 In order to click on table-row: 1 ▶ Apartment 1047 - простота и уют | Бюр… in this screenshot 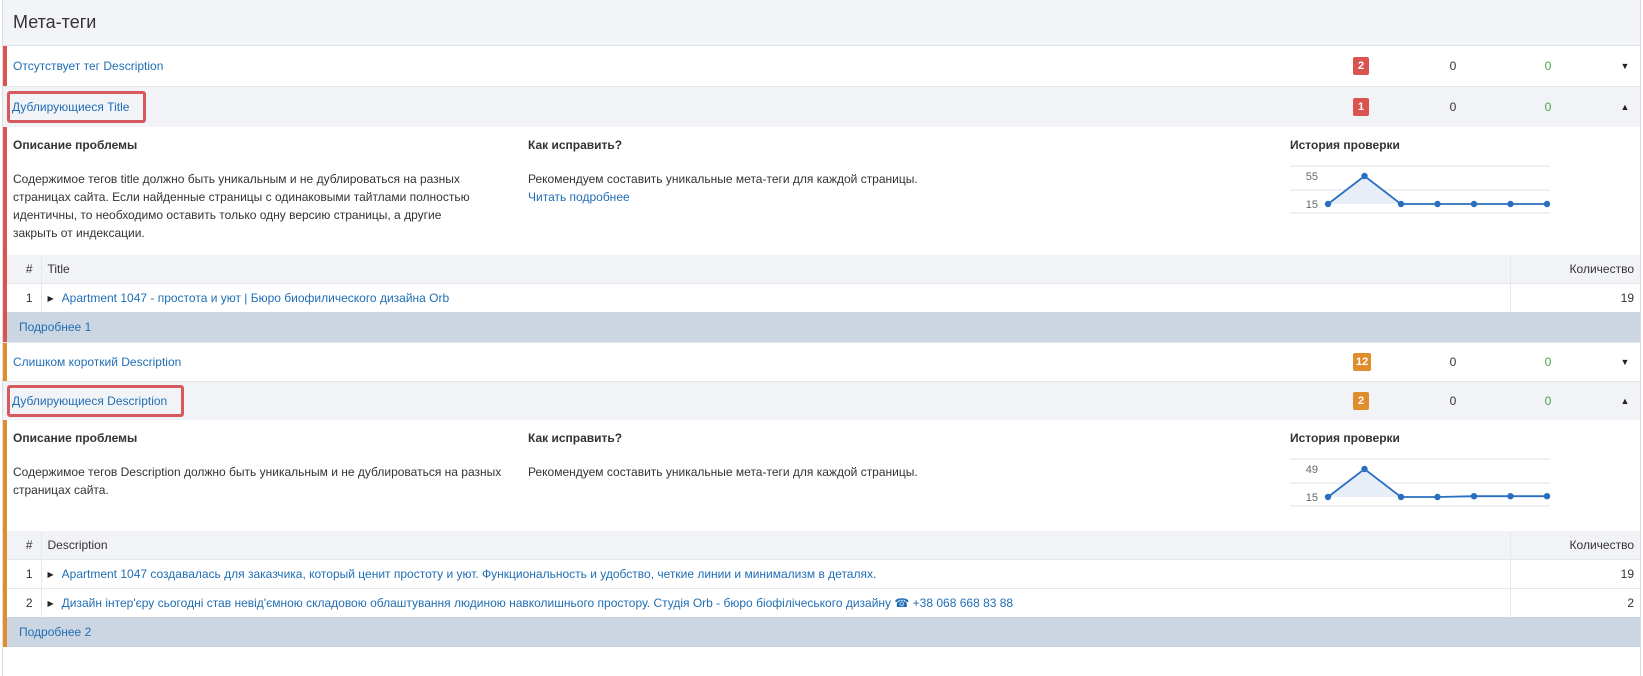, I will do `click(821, 297)`.